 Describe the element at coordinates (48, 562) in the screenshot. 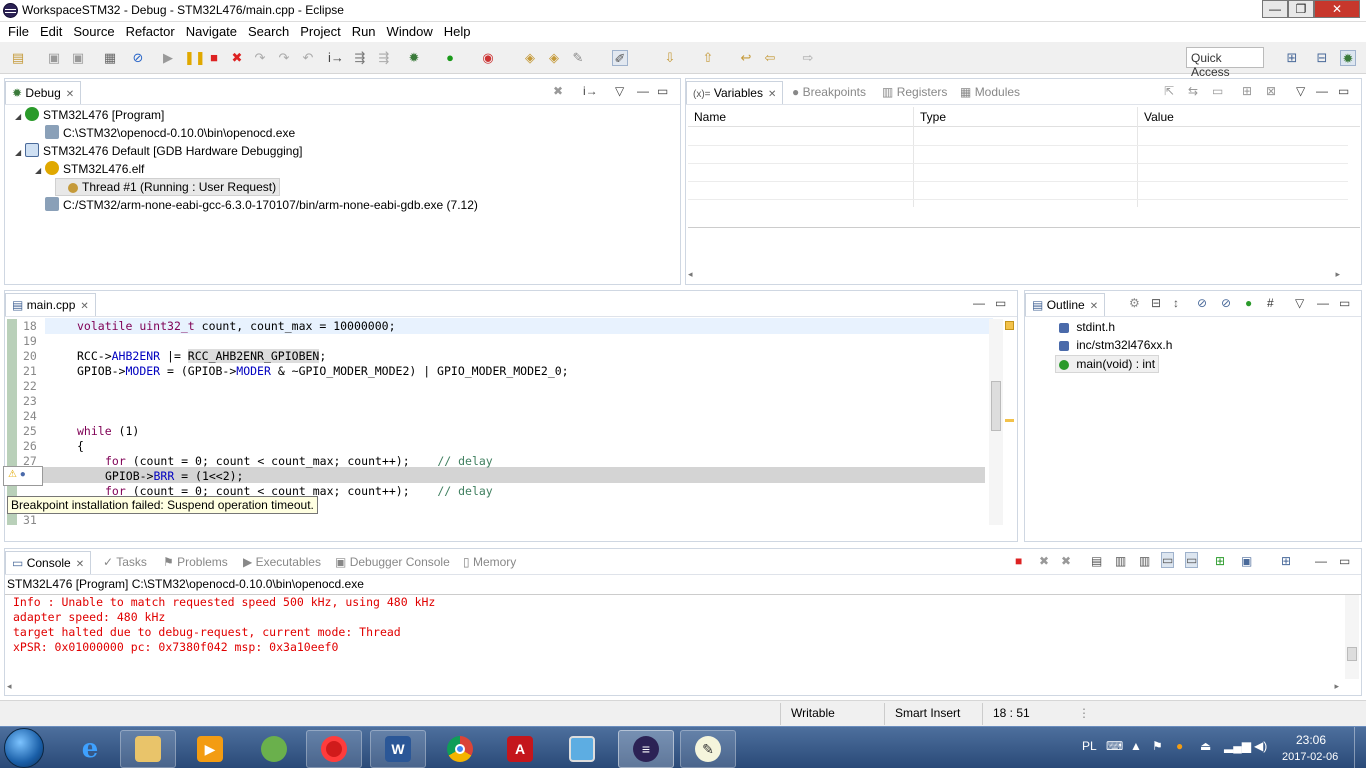

I see `tab-console: ▭ Console ✕` at that location.